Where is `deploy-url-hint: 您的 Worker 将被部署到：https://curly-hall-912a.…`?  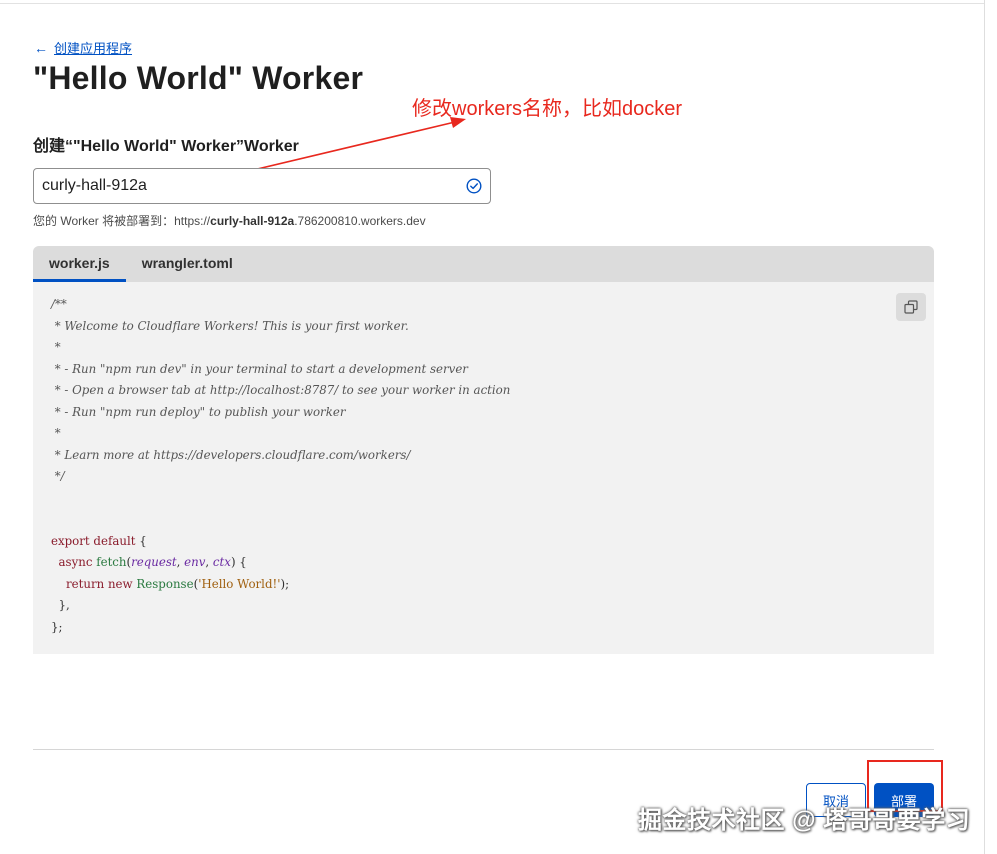 deploy-url-hint: 您的 Worker 将被部署到：https://curly-hall-912a.… is located at coordinates (229, 220).